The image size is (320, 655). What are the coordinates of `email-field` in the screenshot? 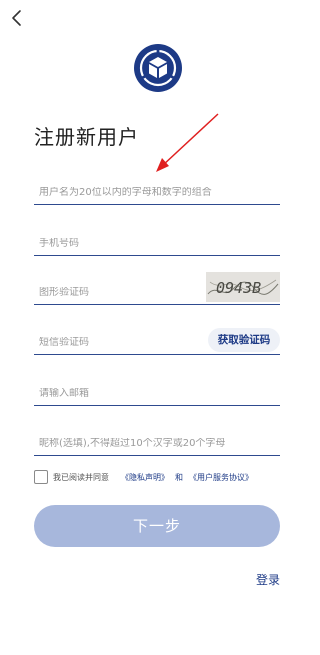 It's located at (157, 389).